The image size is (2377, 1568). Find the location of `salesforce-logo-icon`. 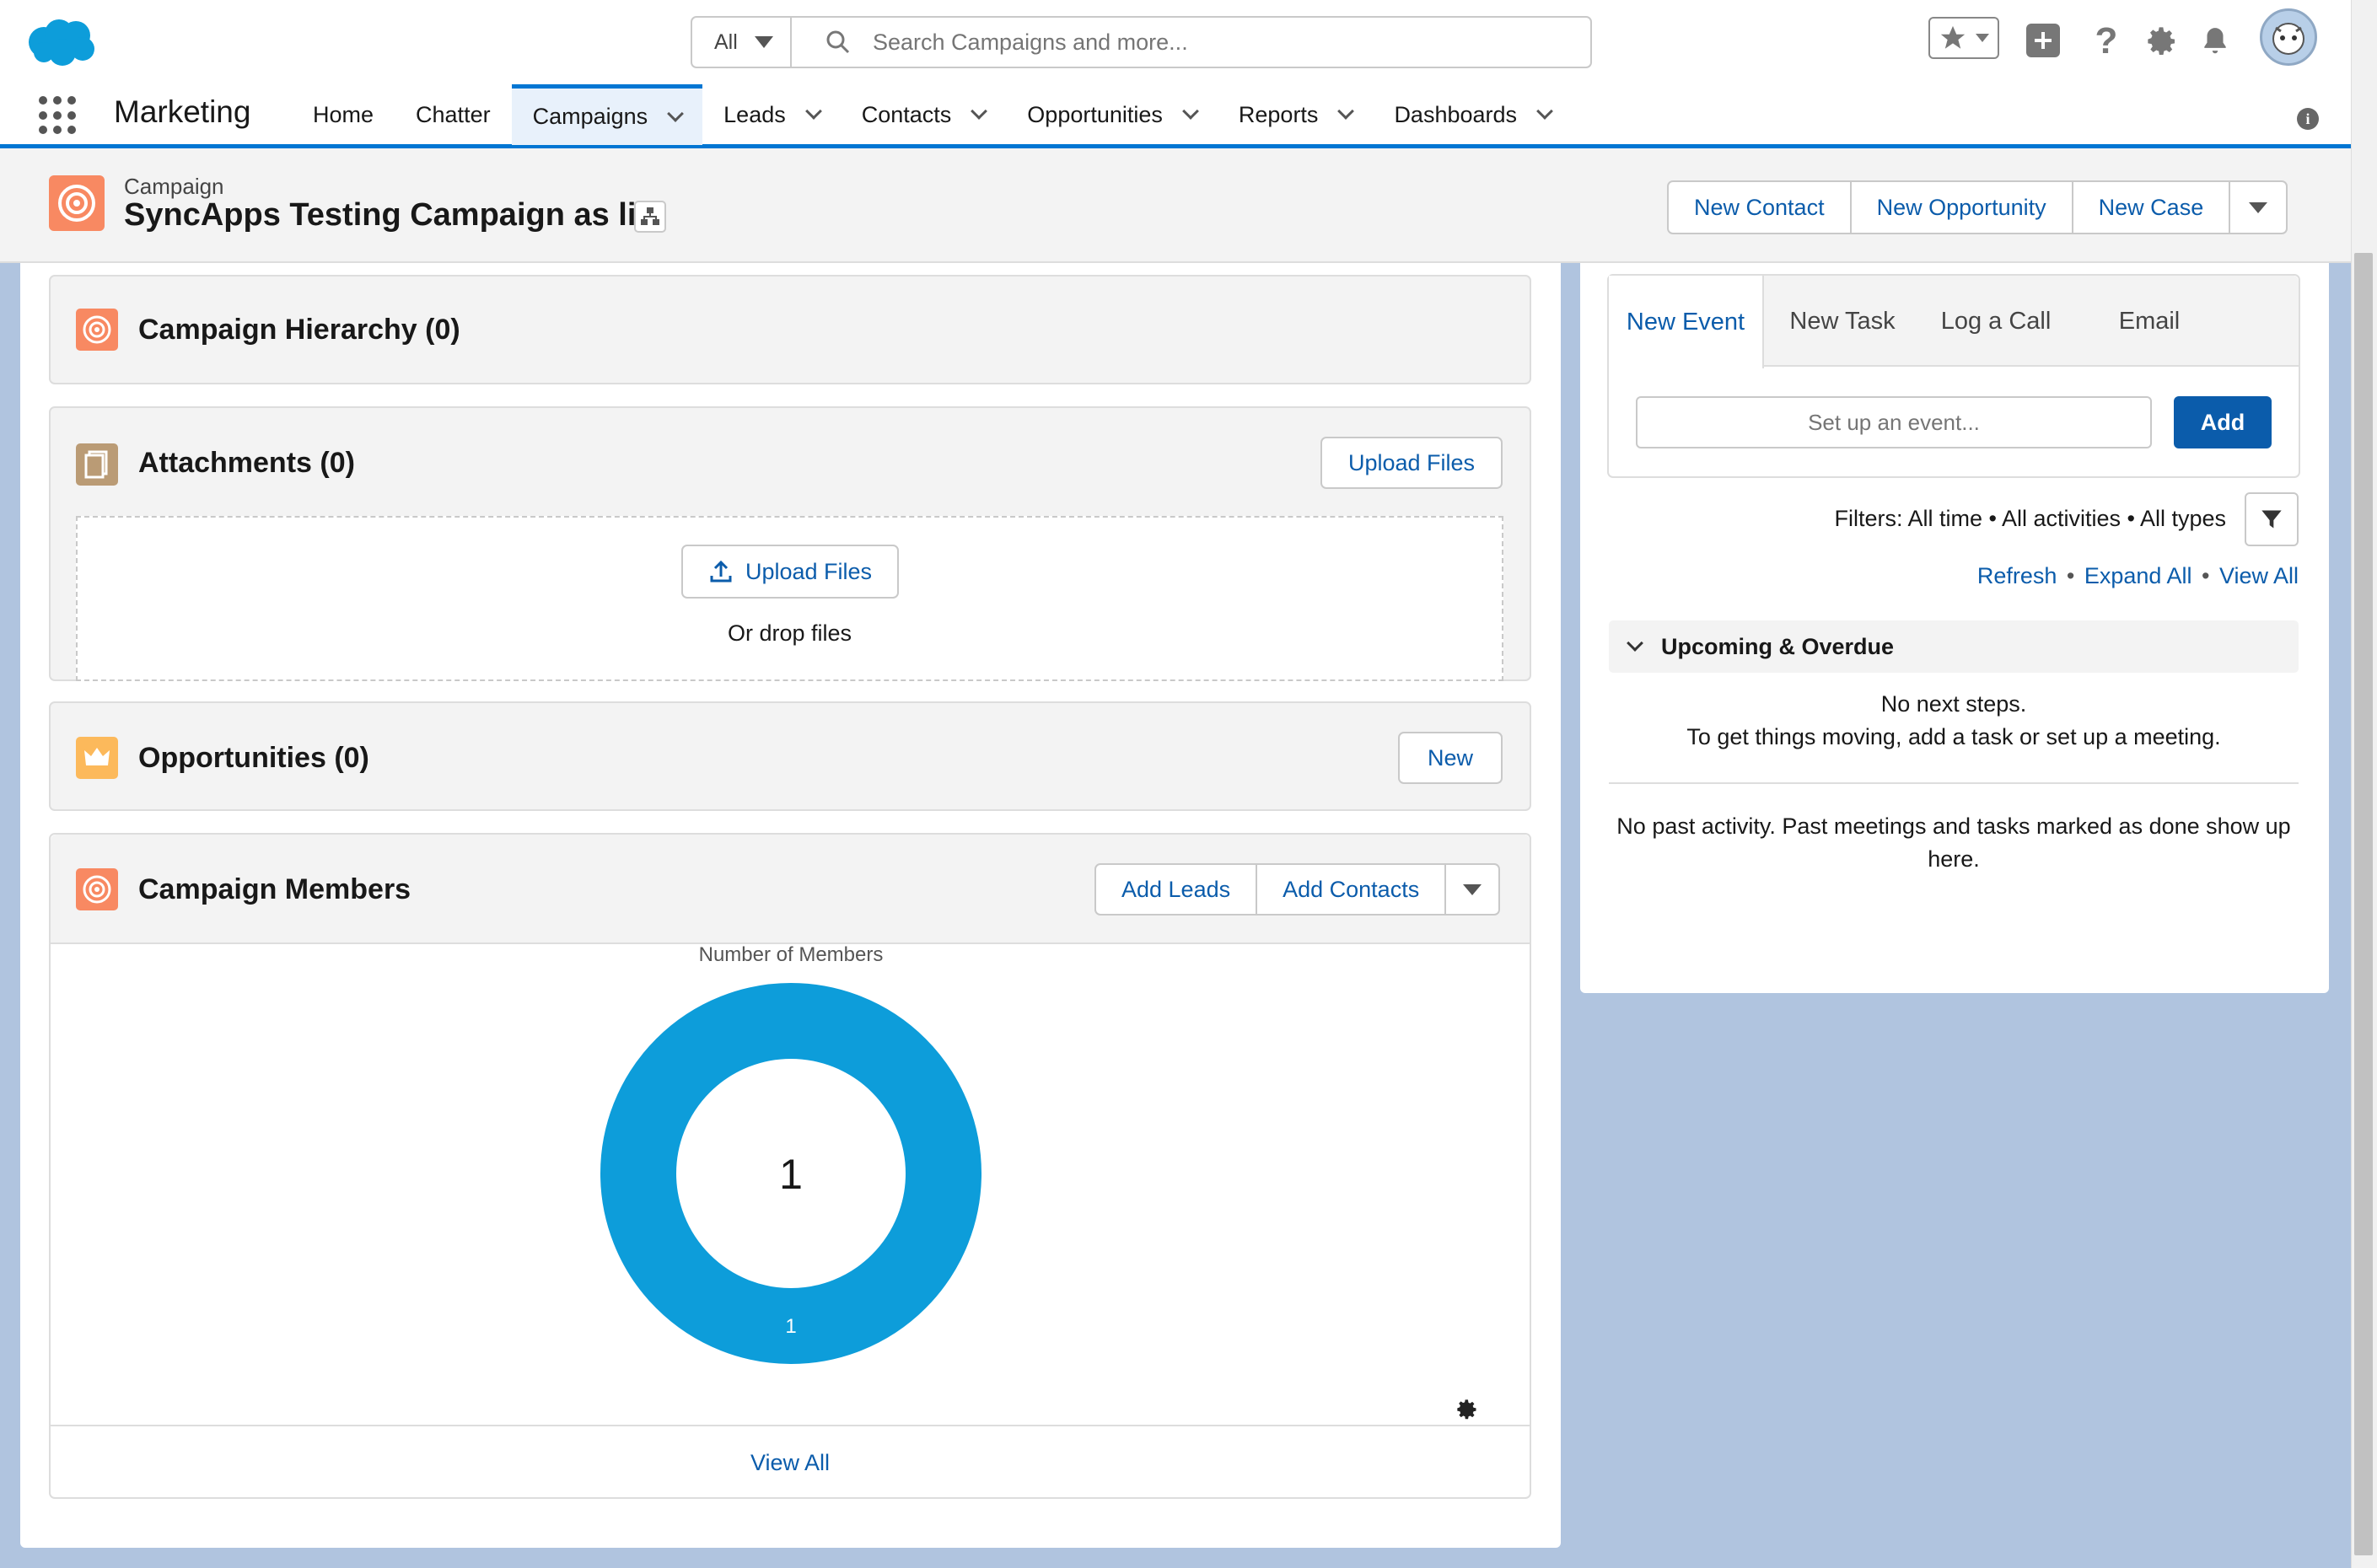

salesforce-logo-icon is located at coordinates (61, 42).